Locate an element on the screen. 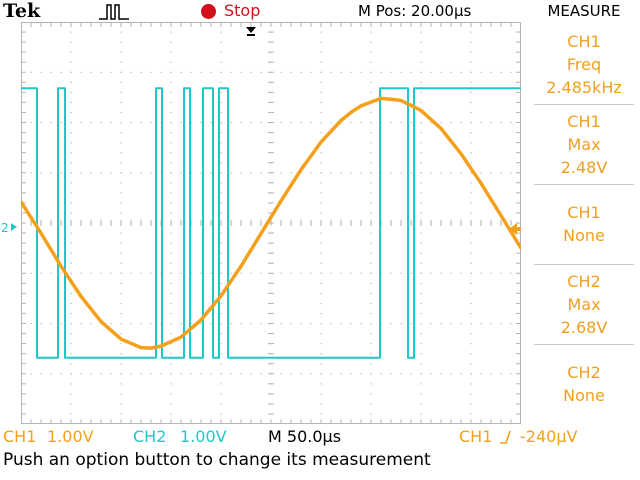 This screenshot has width=640, height=480. brand-logo: Tek is located at coordinates (22, 11).